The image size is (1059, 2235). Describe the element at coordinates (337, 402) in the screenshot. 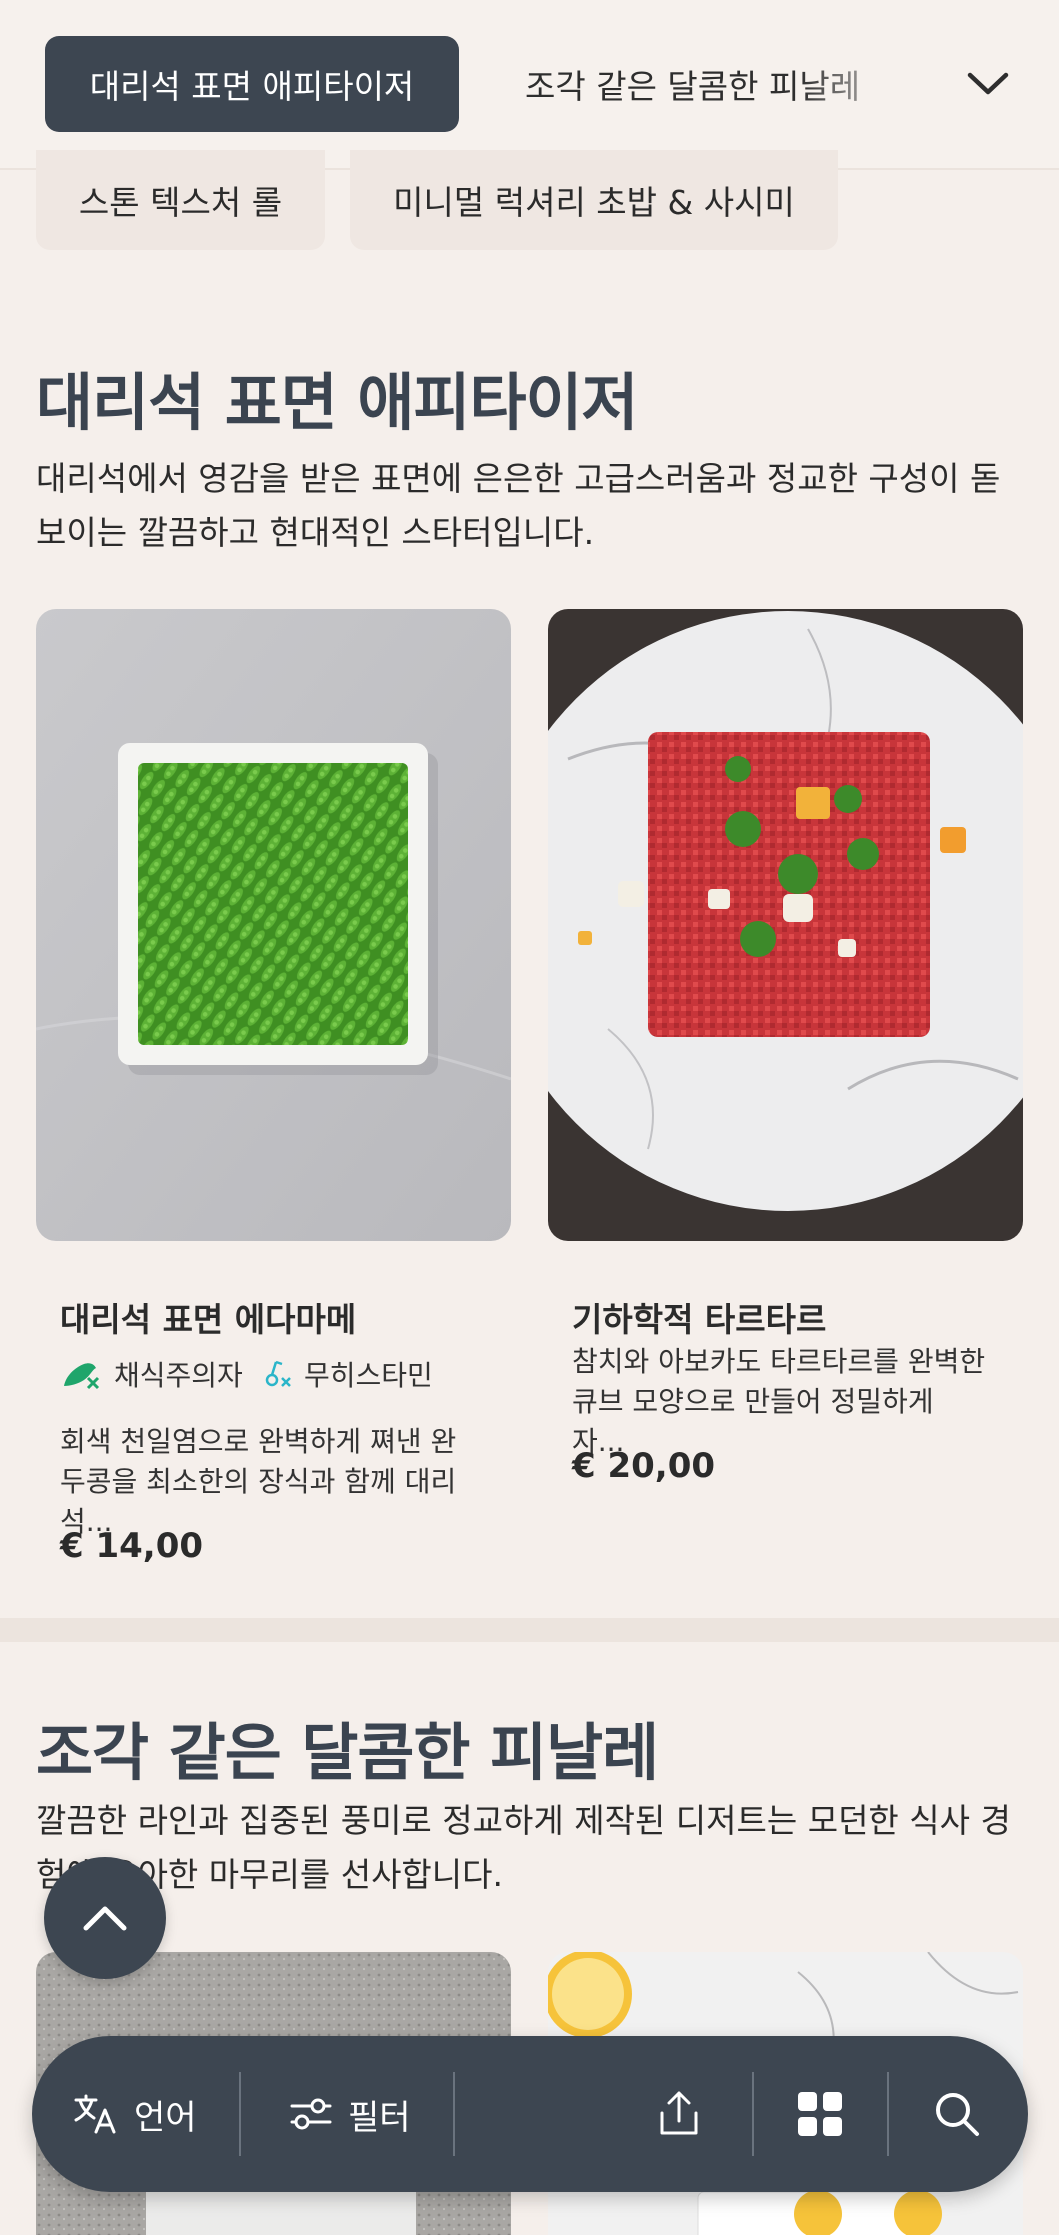

I see `section-title: 대리석 표면 애피타이저` at that location.